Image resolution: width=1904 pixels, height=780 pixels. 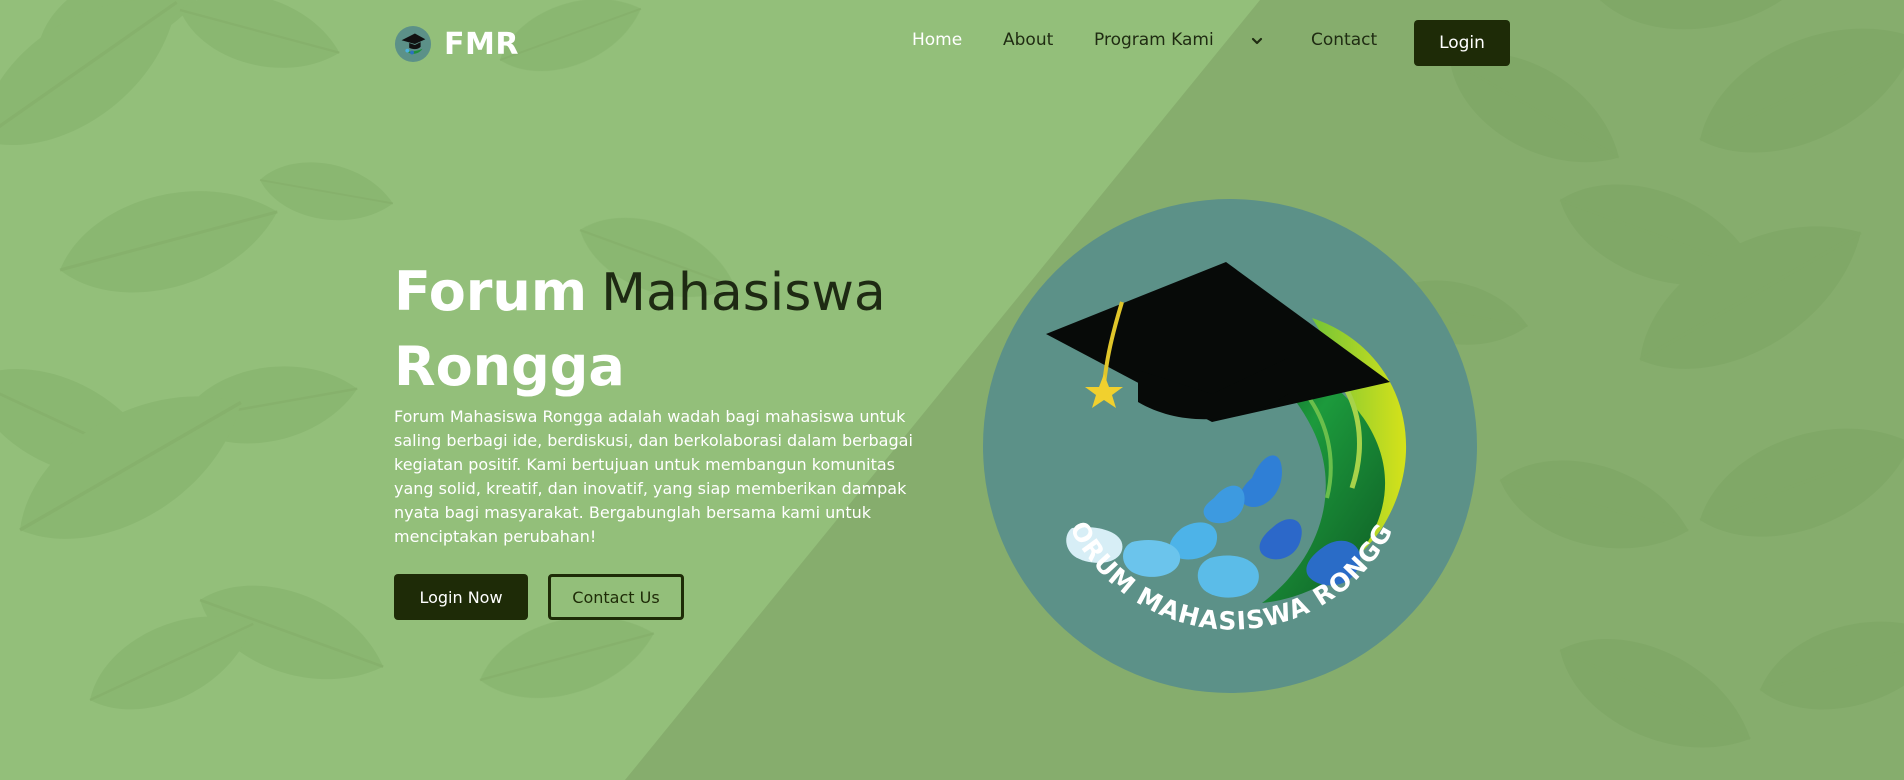 I want to click on nav-link-program-kami: Program Kami, so click(x=1154, y=40).